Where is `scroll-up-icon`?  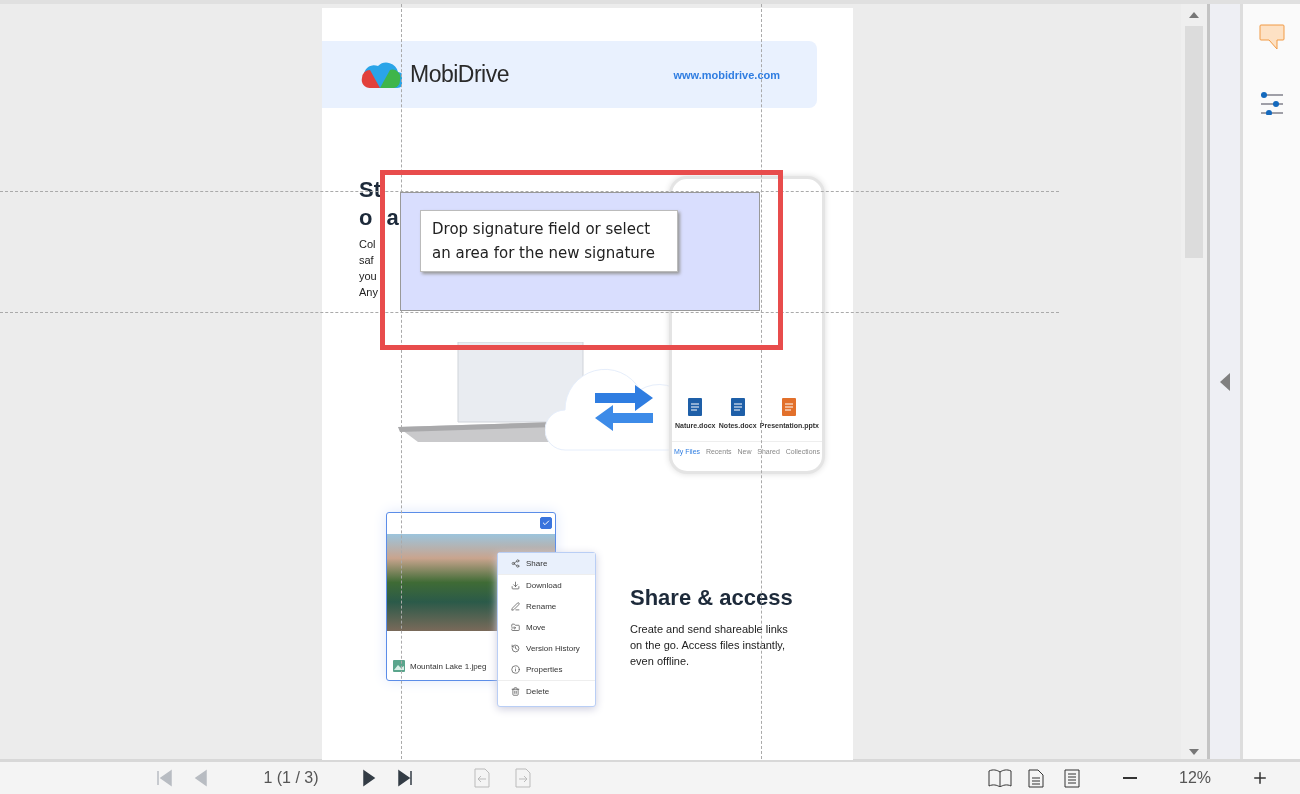 scroll-up-icon is located at coordinates (1194, 15).